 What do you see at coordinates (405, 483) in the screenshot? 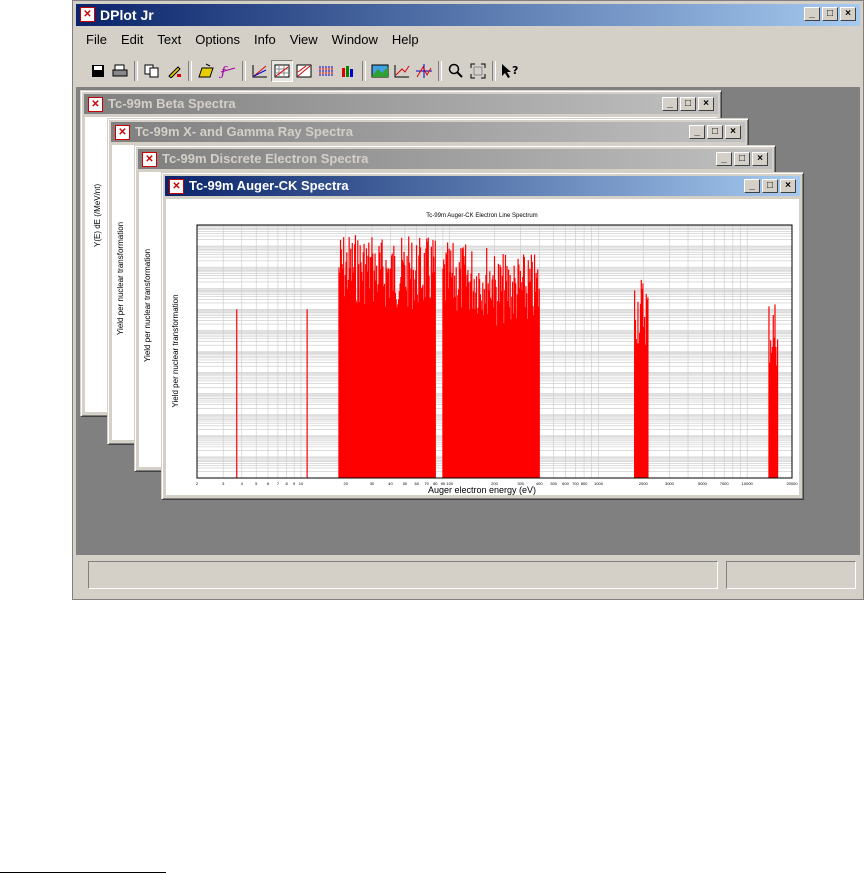
I see `x-tick-label: 50` at bounding box center [405, 483].